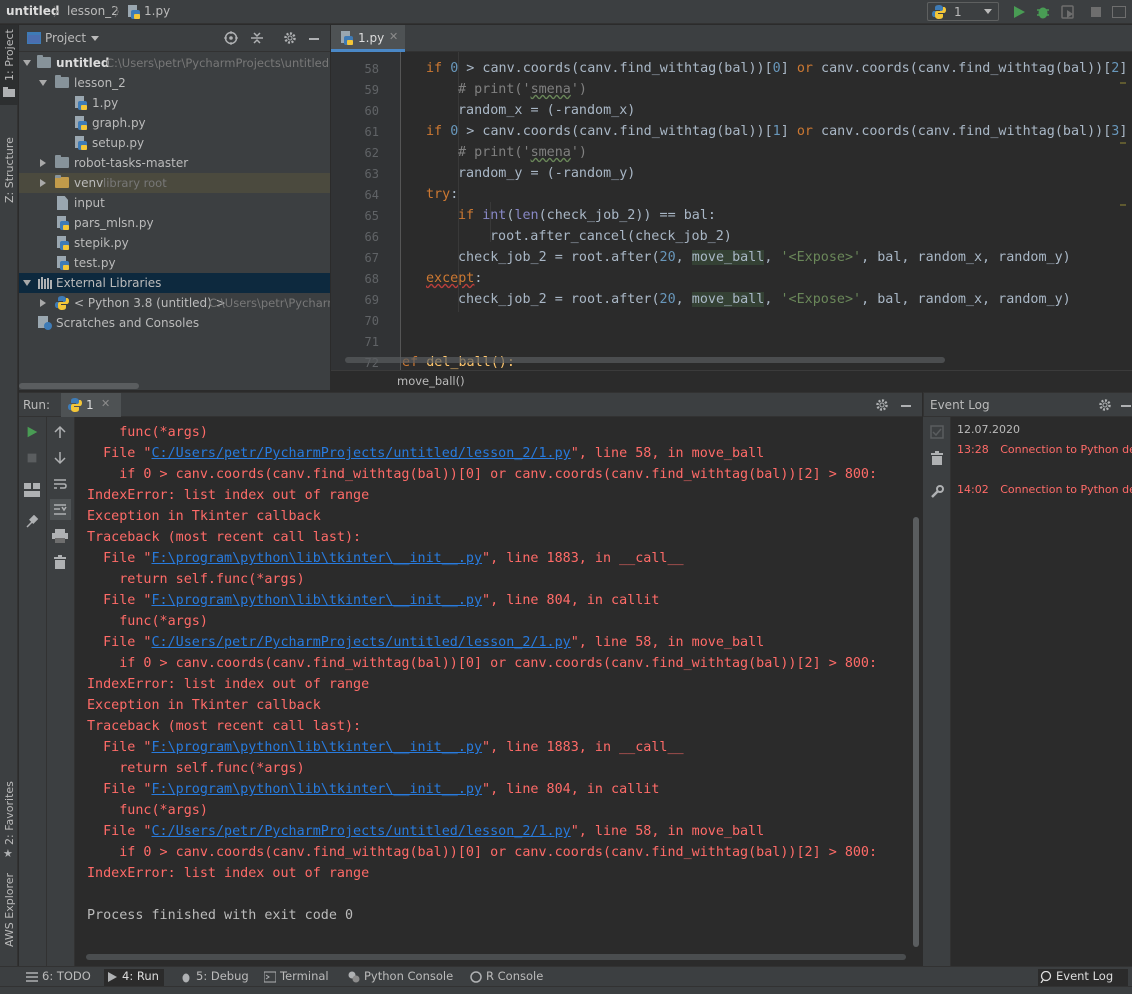 This screenshot has width=1132, height=994. What do you see at coordinates (60, 484) in the screenshot?
I see `soft-wrap-icon` at bounding box center [60, 484].